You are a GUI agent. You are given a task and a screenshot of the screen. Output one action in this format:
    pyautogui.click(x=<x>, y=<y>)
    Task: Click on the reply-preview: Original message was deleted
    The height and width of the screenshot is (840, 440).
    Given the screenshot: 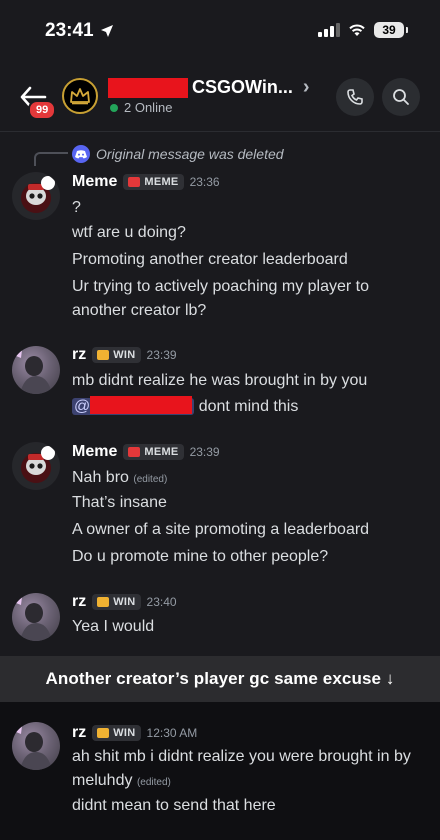 What is the action you would take?
    pyautogui.click(x=178, y=154)
    